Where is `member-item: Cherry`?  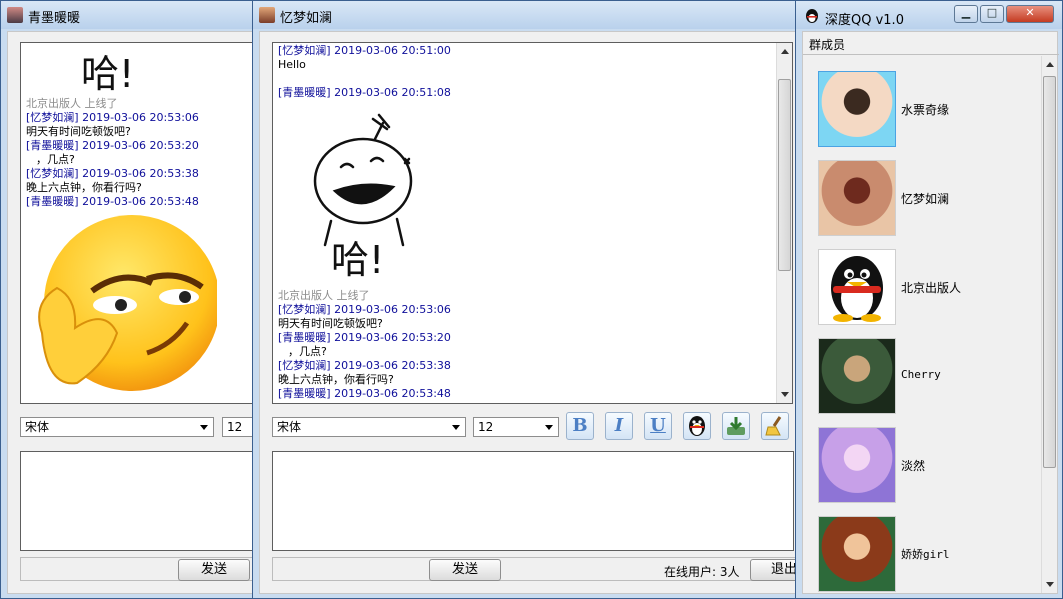
member-item: Cherry is located at coordinates (928, 378).